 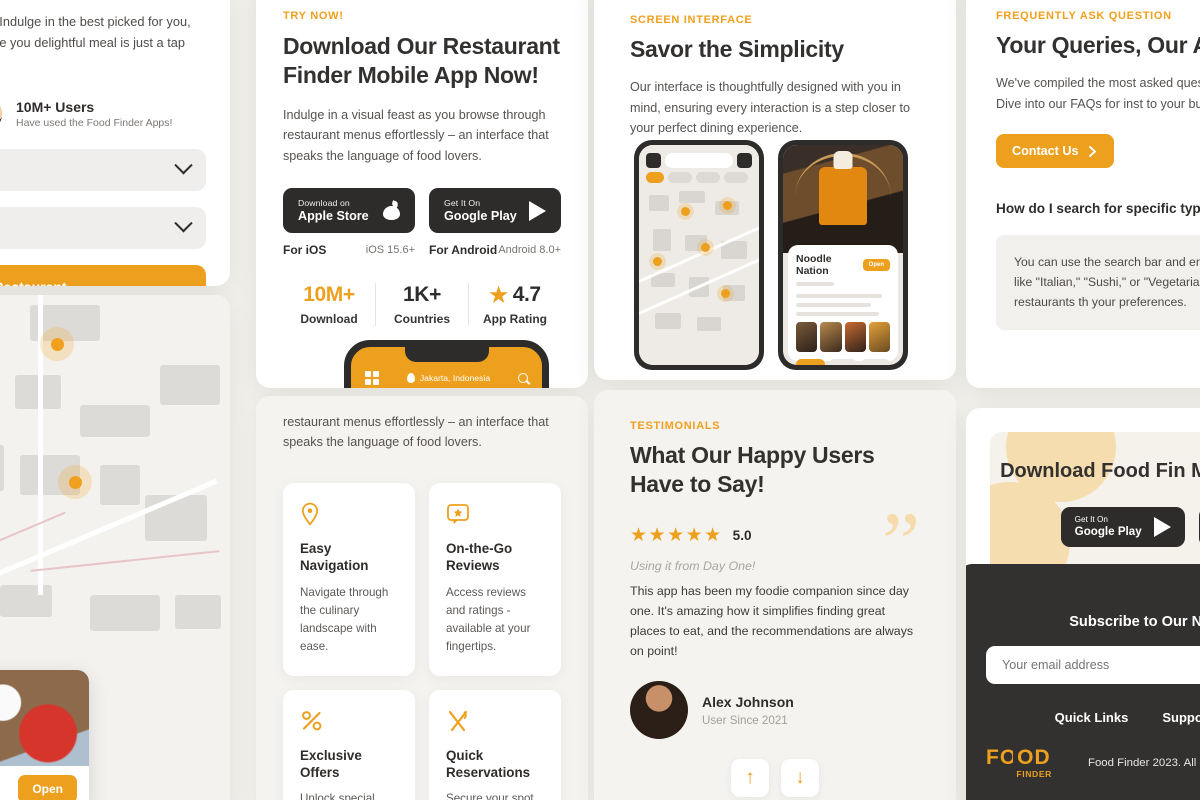 What do you see at coordinates (103, 275) in the screenshot?
I see `find-restaurant-button: Find Restaurant` at bounding box center [103, 275].